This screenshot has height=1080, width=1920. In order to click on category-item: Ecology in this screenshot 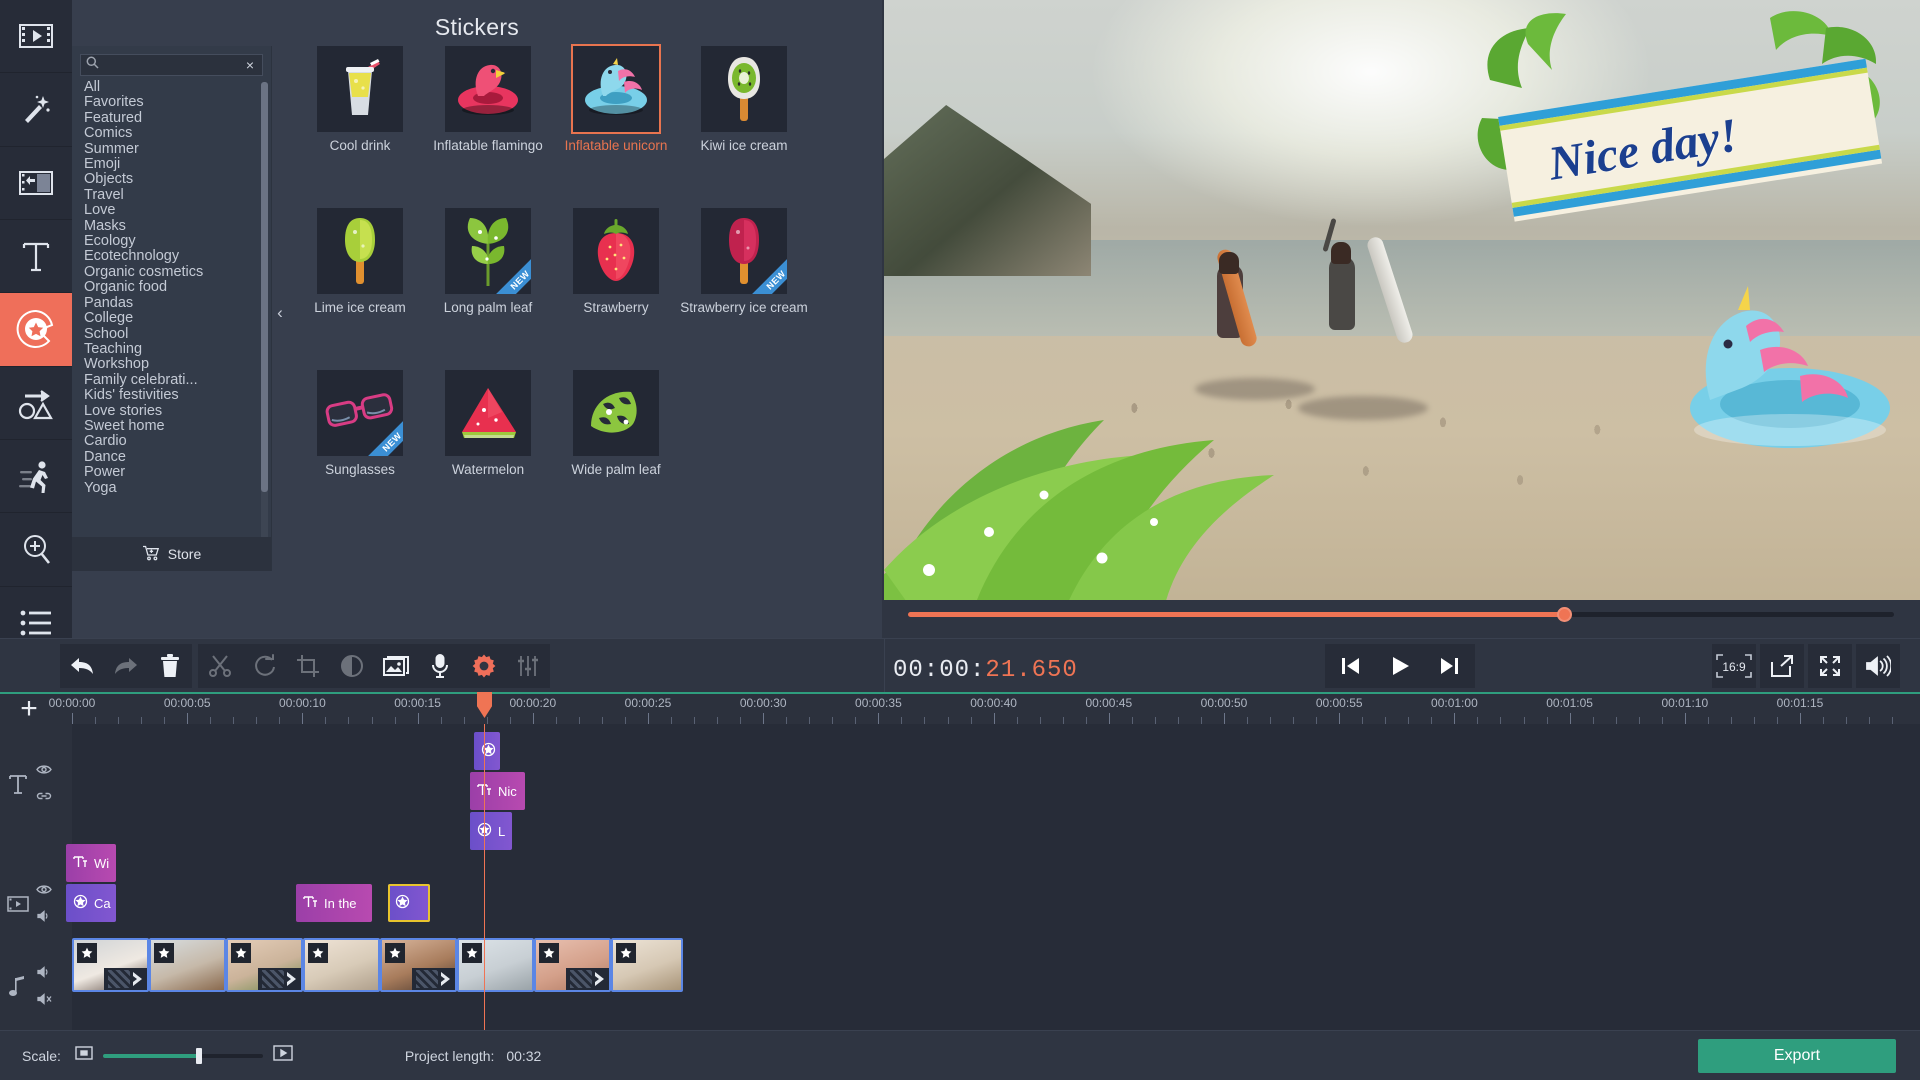, I will do `click(177, 241)`.